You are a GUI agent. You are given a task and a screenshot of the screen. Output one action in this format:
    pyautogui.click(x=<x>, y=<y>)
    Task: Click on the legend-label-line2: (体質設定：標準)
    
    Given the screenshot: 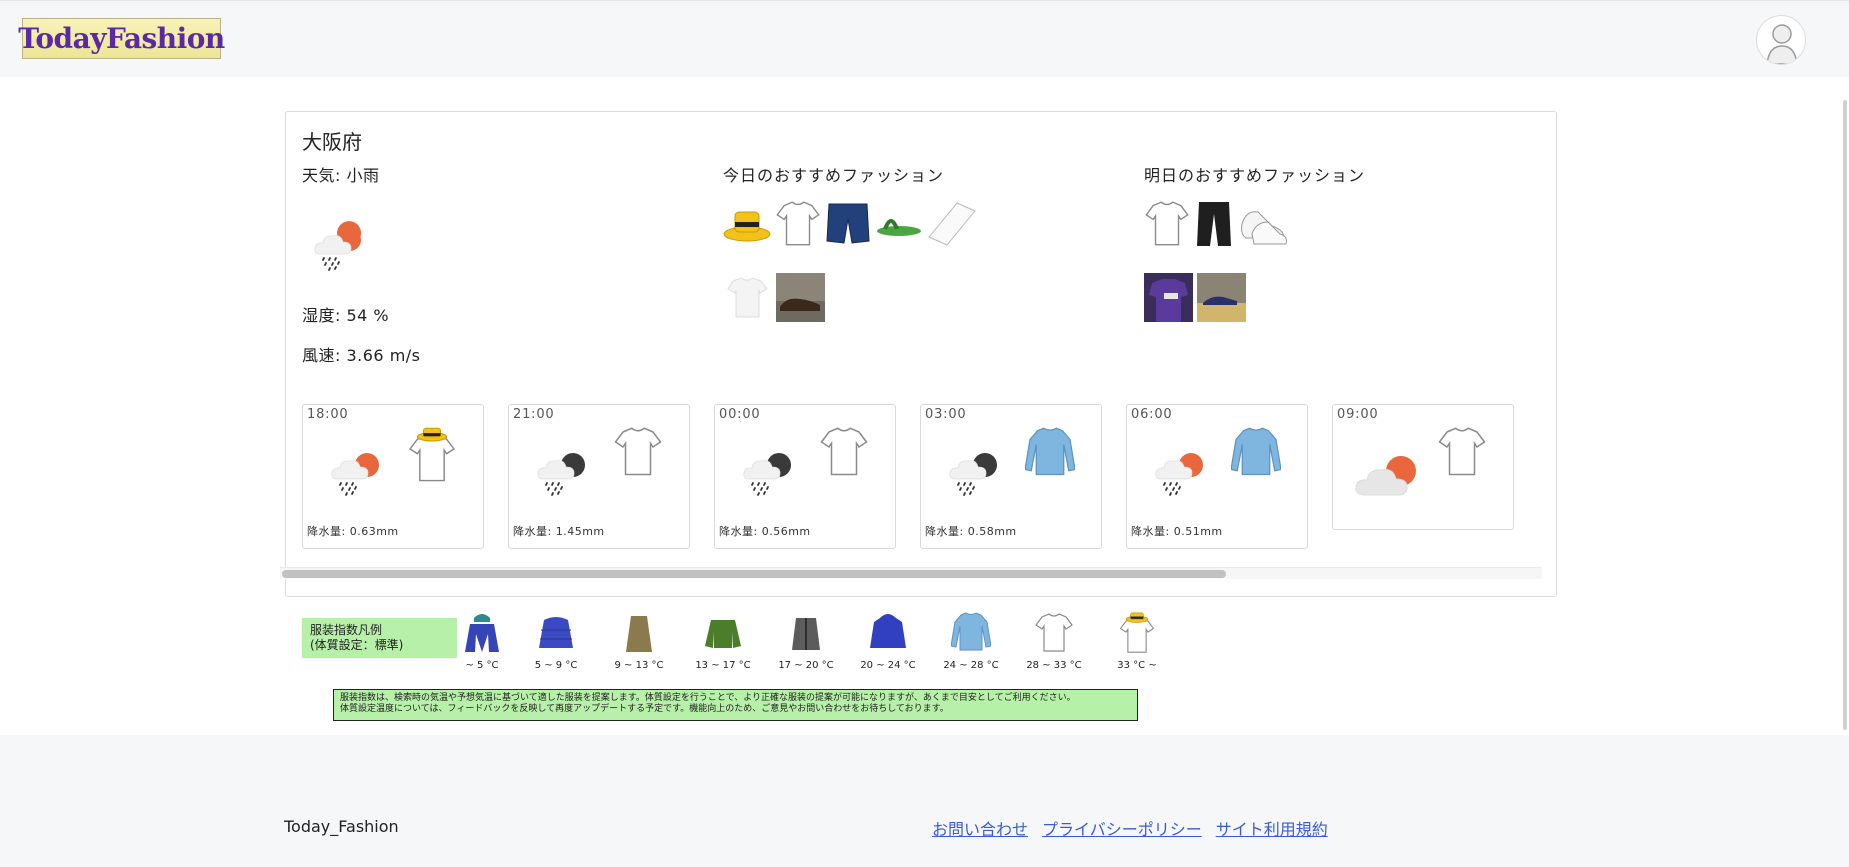 What is the action you would take?
    pyautogui.click(x=357, y=645)
    